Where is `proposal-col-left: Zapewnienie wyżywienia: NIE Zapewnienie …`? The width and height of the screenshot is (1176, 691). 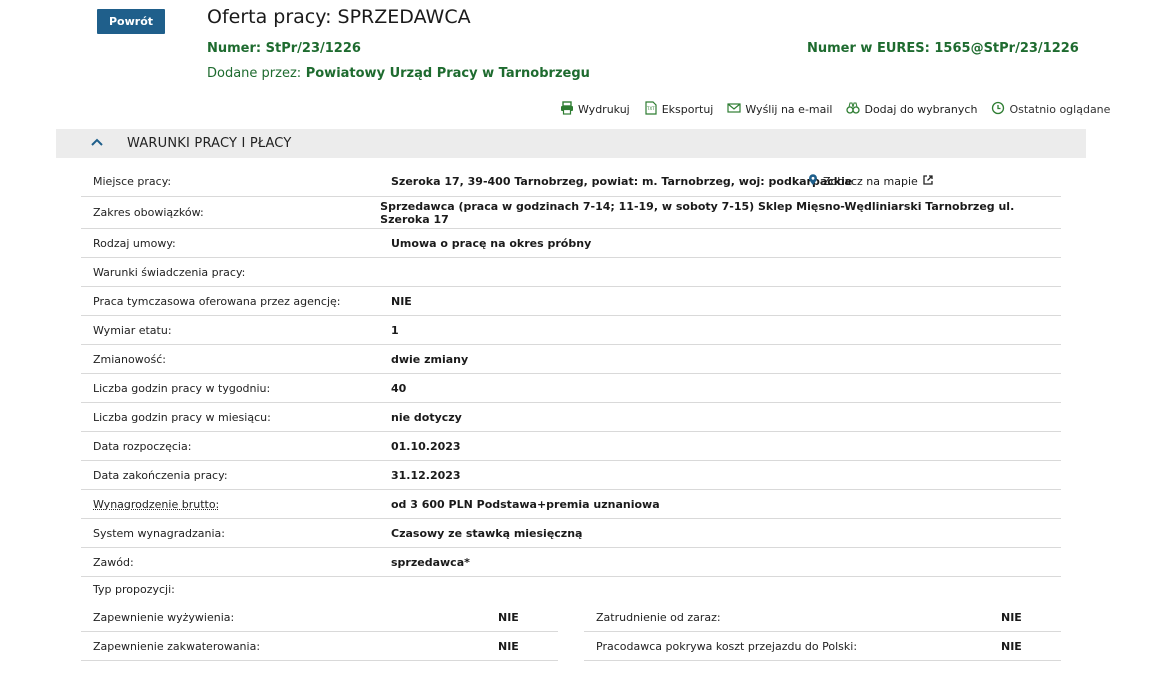
proposal-col-left: Zapewnienie wyżywienia: NIE Zapewnienie … is located at coordinates (319, 632).